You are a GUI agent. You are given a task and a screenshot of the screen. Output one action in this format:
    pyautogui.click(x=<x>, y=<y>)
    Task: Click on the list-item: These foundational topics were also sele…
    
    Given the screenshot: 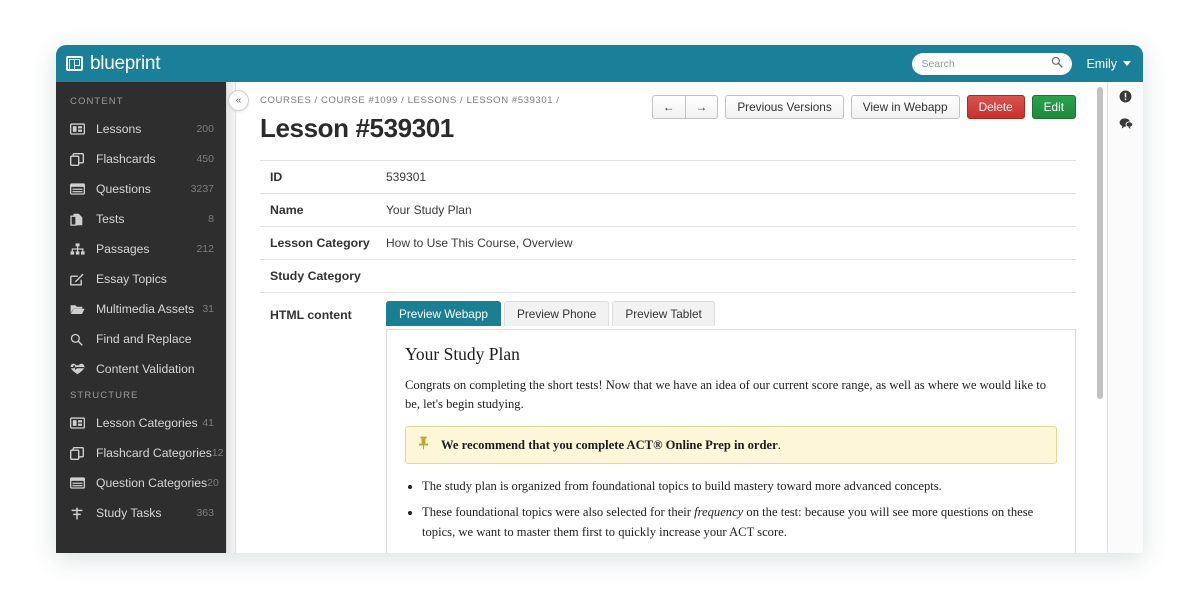 What is the action you would take?
    pyautogui.click(x=739, y=522)
    